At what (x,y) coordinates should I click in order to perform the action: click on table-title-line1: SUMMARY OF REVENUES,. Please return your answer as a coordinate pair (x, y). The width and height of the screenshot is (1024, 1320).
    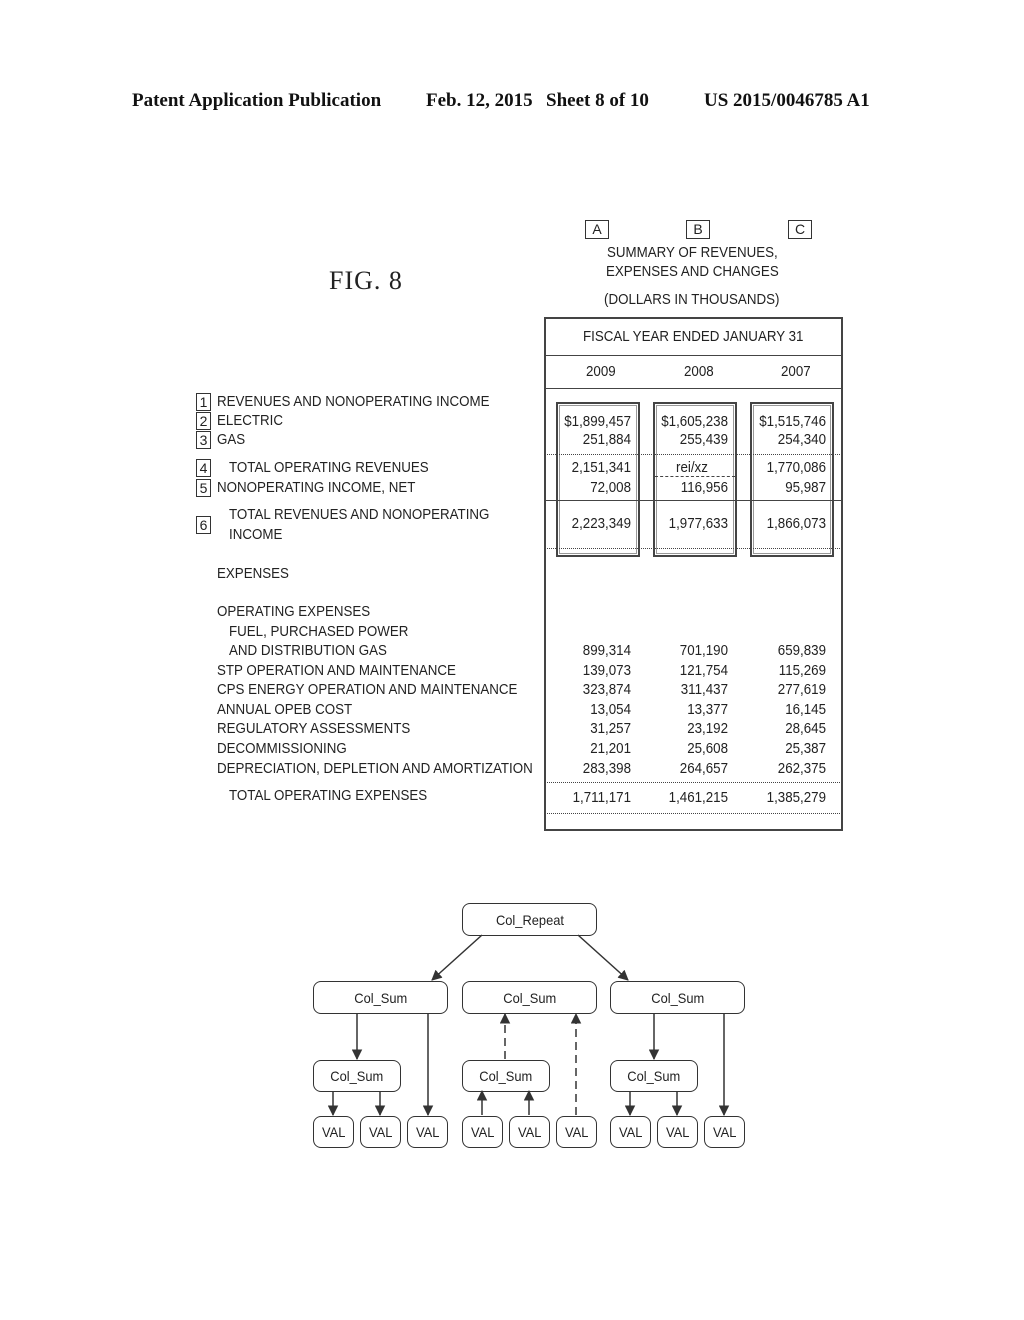
    Looking at the image, I should click on (692, 253).